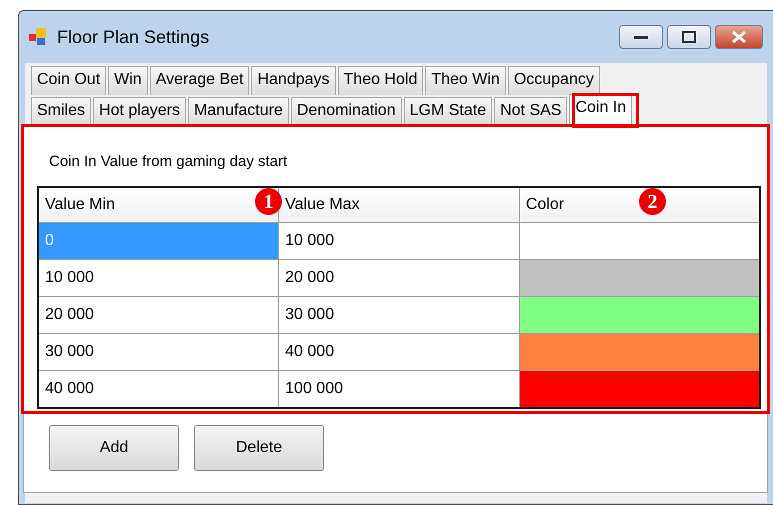 Image resolution: width=773 pixels, height=505 pixels. What do you see at coordinates (399, 352) in the screenshot?
I see `table-cell: 40 000` at bounding box center [399, 352].